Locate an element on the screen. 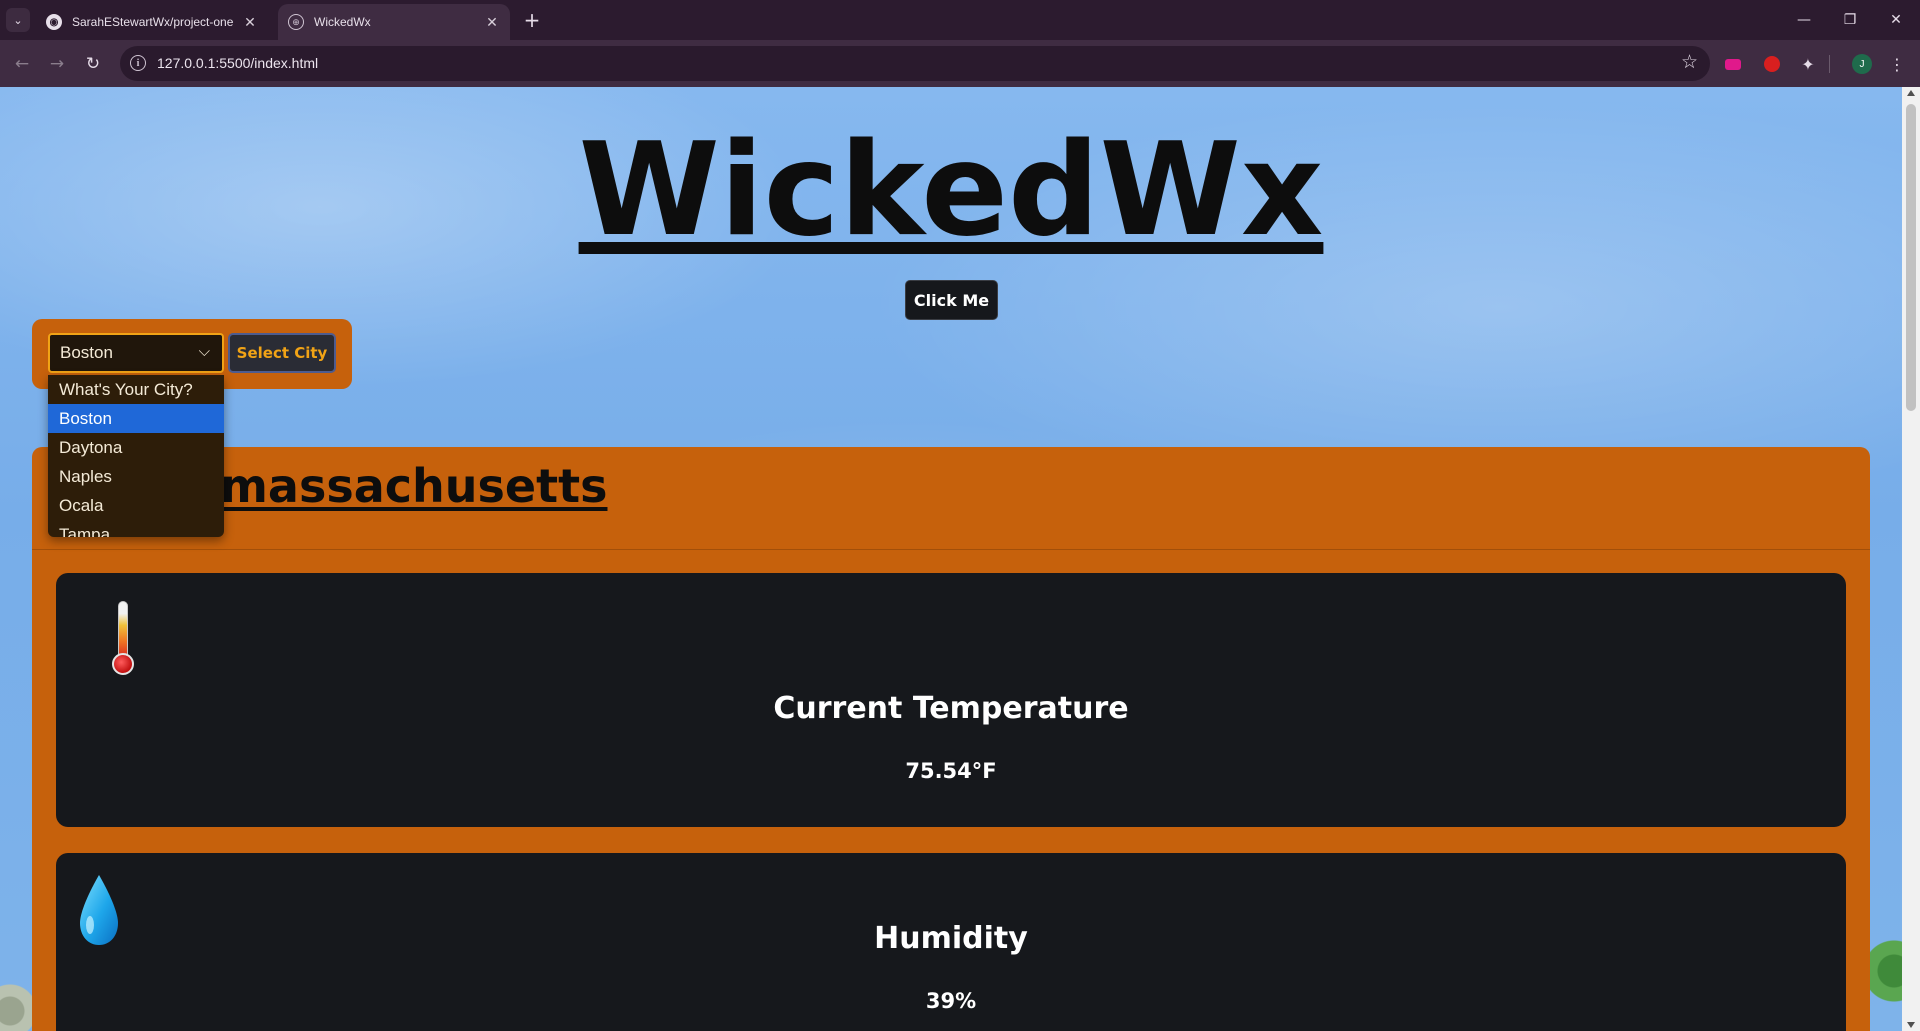  scroll-down-icon is located at coordinates (1911, 1025).